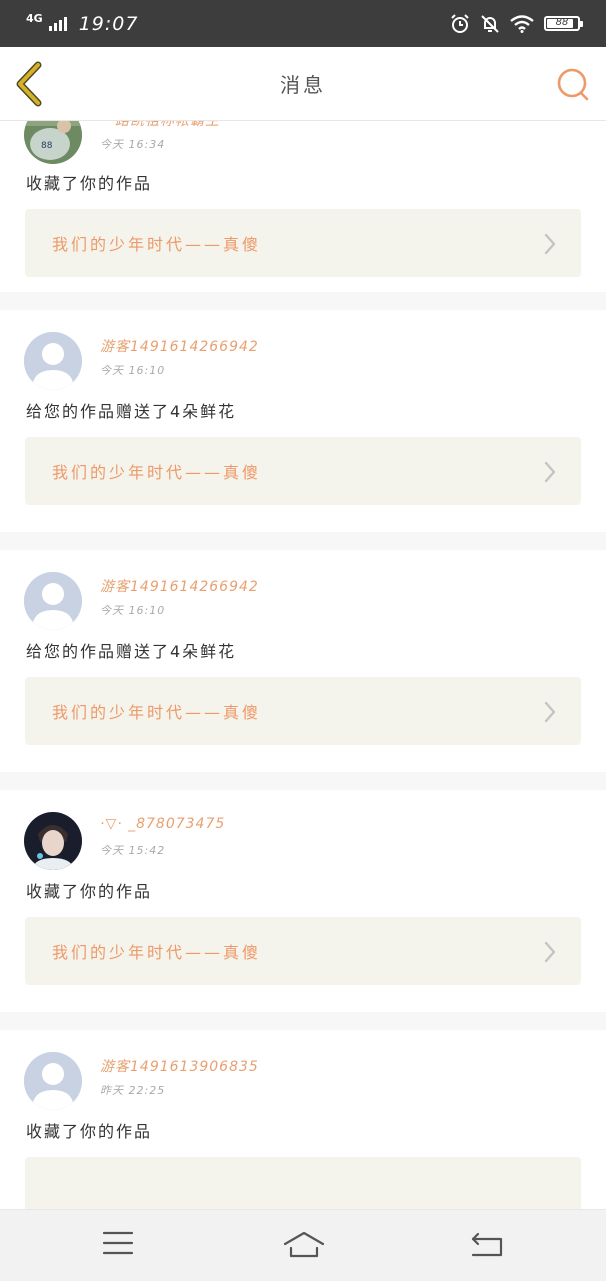 This screenshot has width=606, height=1281. I want to click on user-name: 游客1491613906835, so click(179, 1066).